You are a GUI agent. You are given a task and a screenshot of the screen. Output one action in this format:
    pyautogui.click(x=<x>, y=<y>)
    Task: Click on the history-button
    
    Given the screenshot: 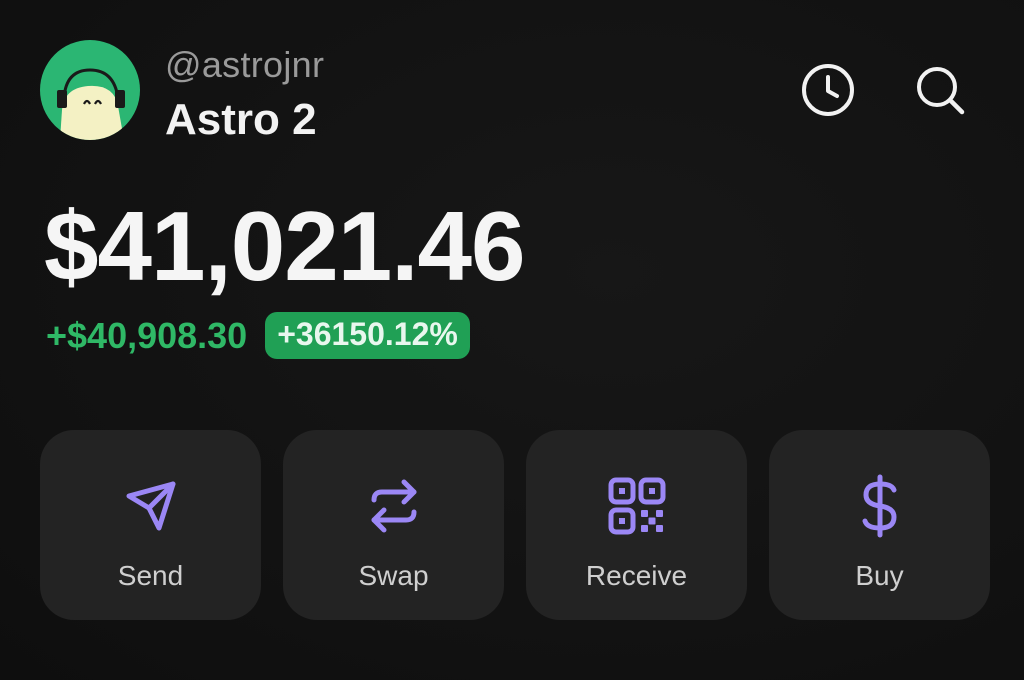 What is the action you would take?
    pyautogui.click(x=828, y=90)
    